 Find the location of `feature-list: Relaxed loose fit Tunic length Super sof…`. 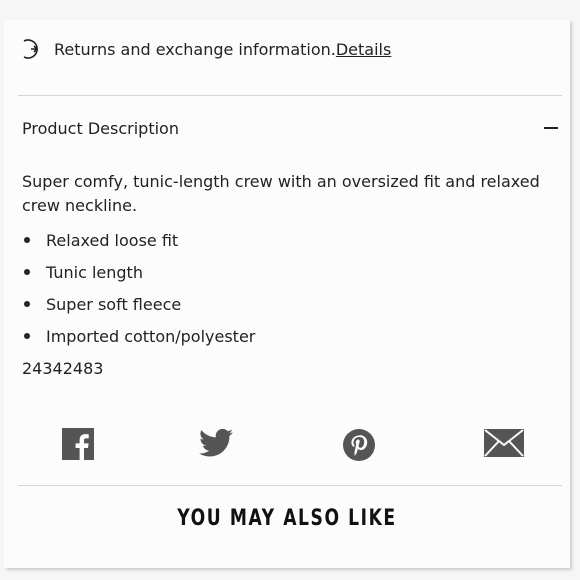

feature-list: Relaxed loose fit Tunic length Super sof… is located at coordinates (138, 288).